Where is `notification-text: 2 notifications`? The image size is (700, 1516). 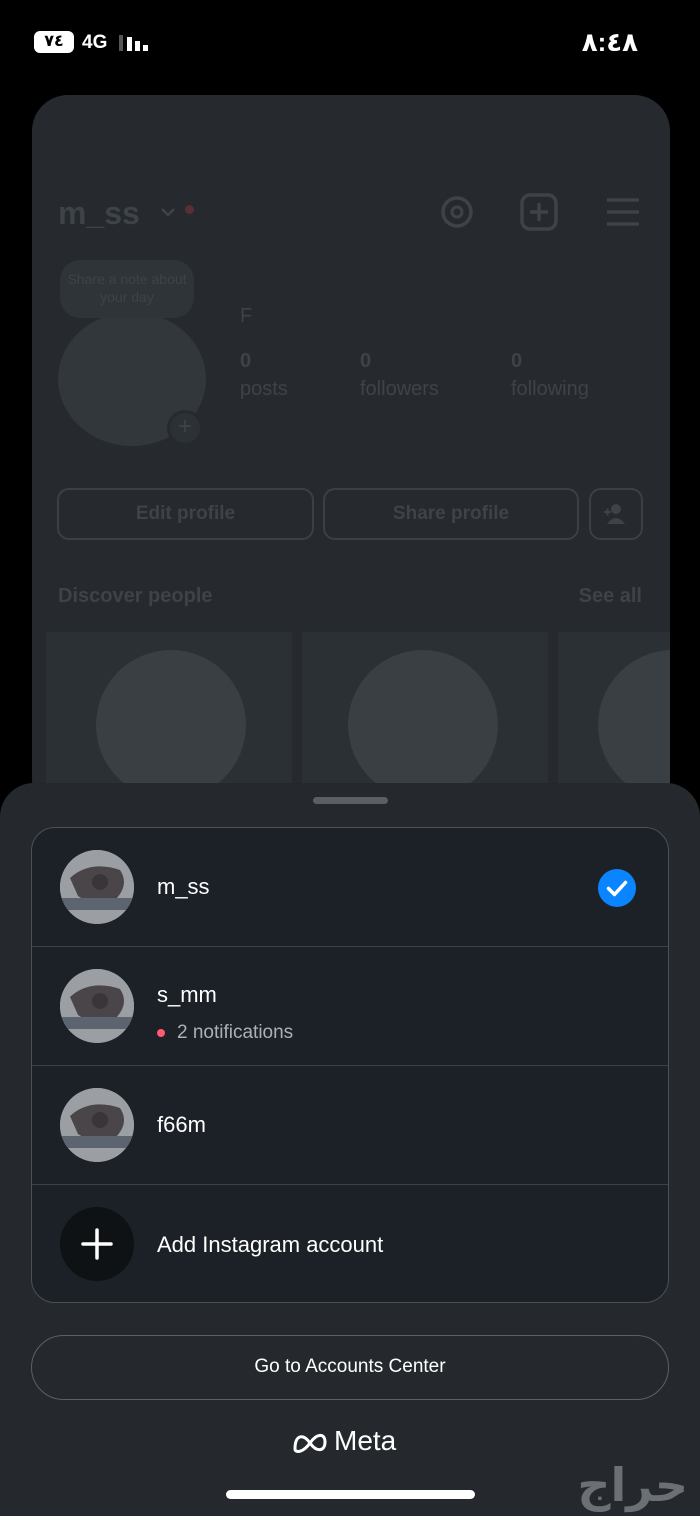
notification-text: 2 notifications is located at coordinates (235, 1032).